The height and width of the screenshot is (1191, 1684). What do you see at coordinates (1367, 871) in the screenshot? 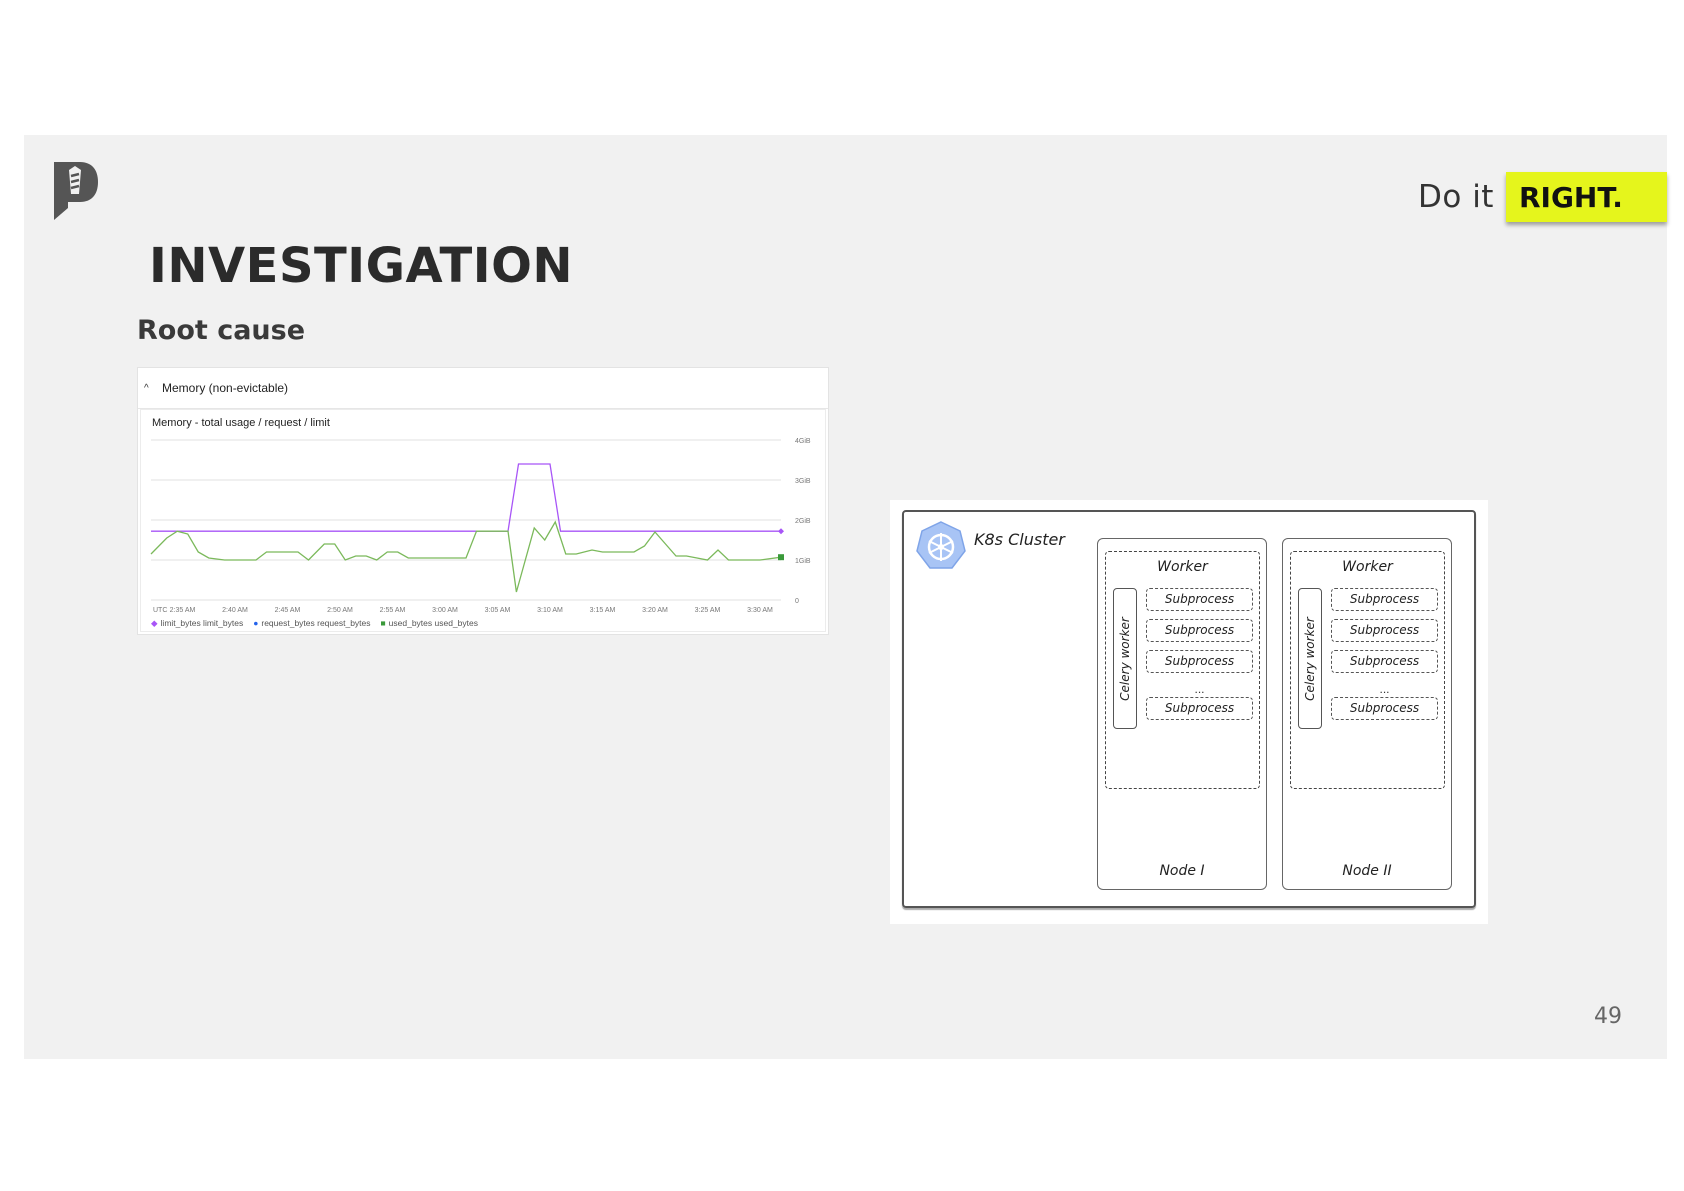
I see `node-label: Node II` at bounding box center [1367, 871].